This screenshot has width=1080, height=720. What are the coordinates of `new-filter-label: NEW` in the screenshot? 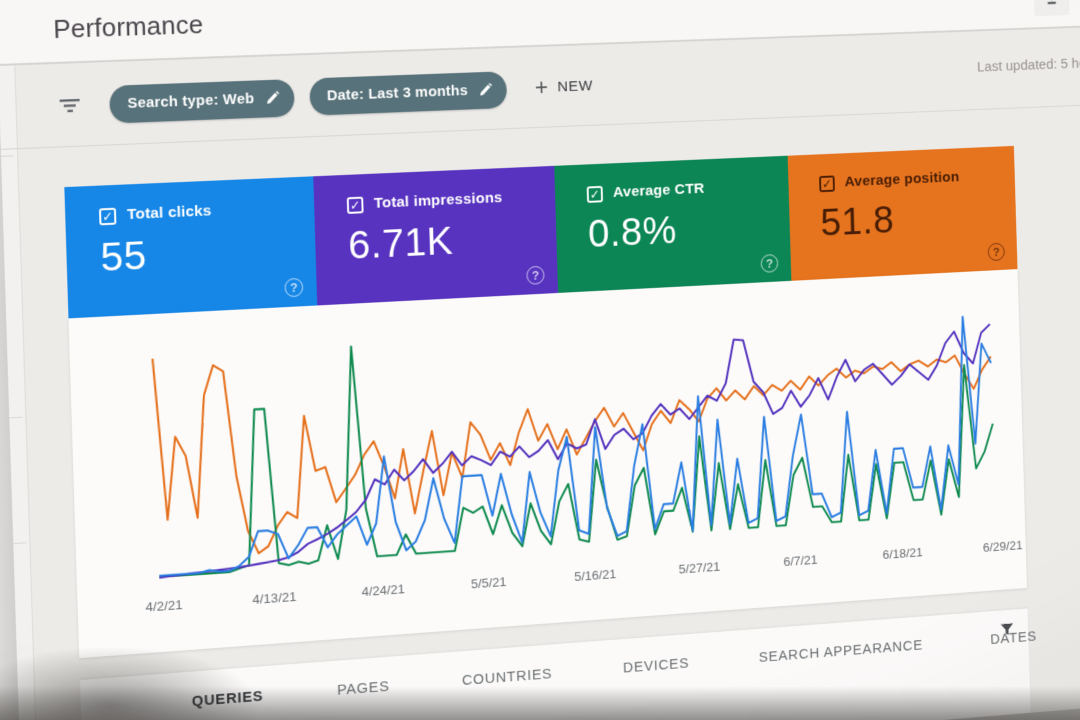 It's located at (575, 86).